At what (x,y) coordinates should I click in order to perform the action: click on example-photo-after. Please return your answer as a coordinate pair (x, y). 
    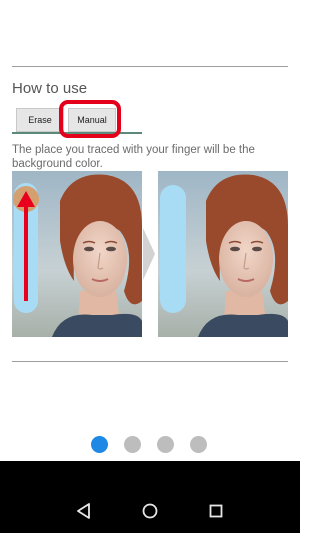
    Looking at the image, I should click on (223, 254).